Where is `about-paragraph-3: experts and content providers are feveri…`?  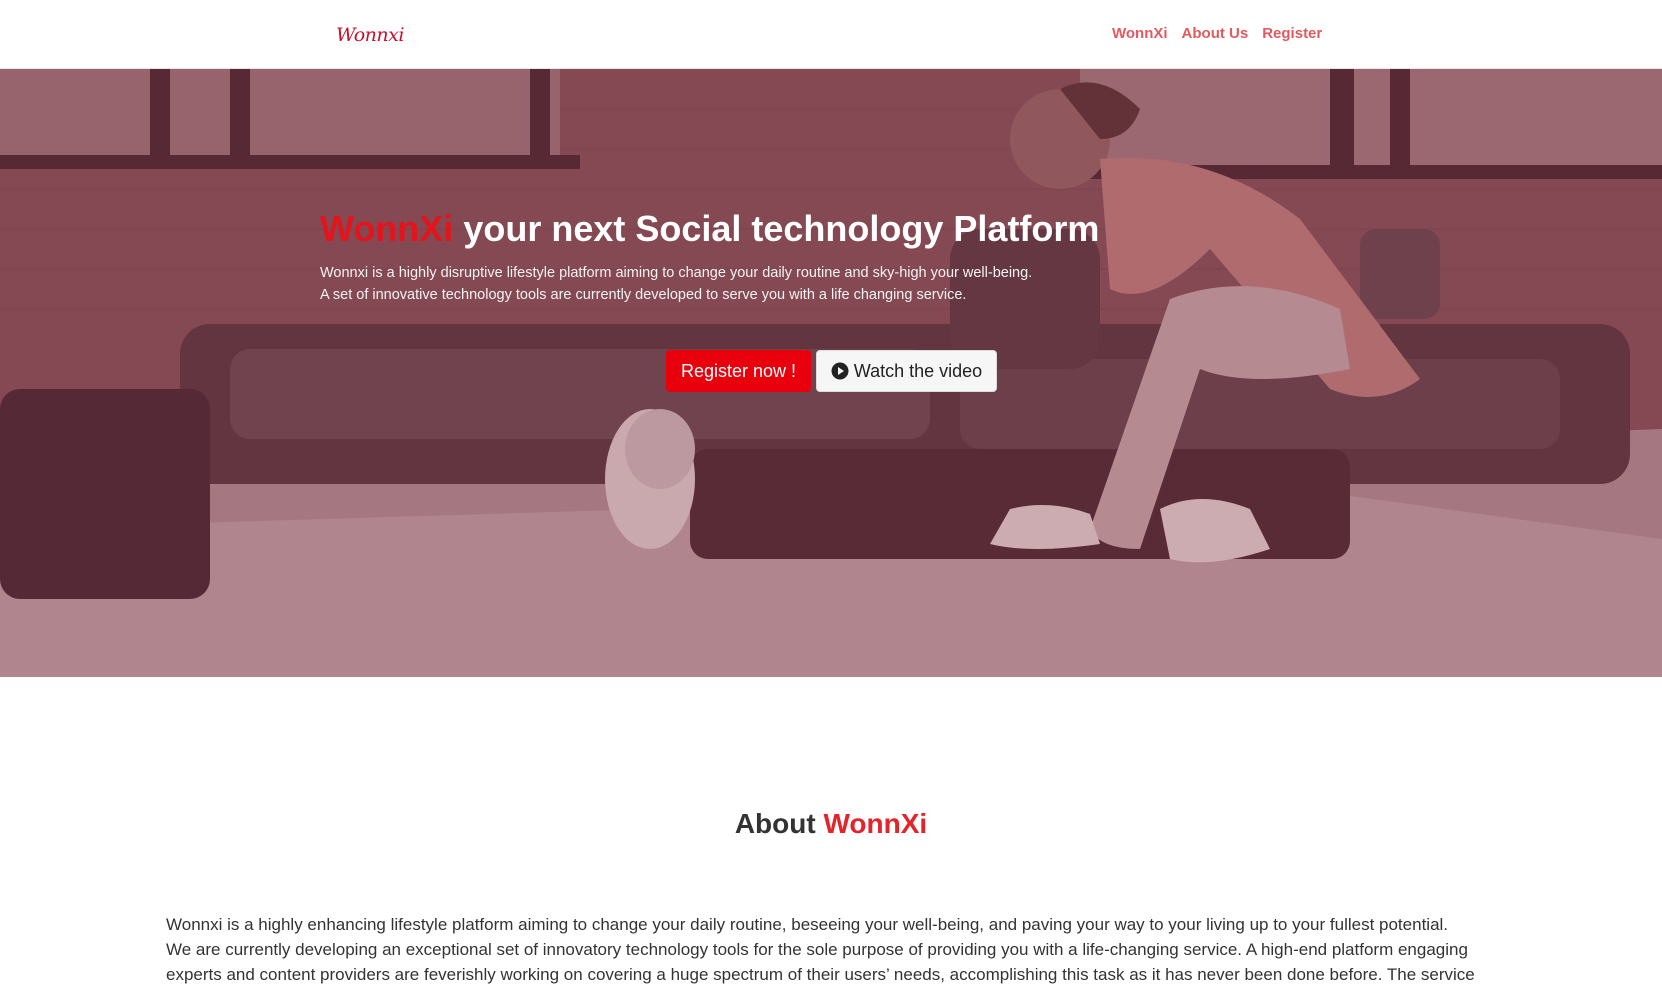
about-paragraph-3: experts and content providers are feveri… is located at coordinates (820, 974).